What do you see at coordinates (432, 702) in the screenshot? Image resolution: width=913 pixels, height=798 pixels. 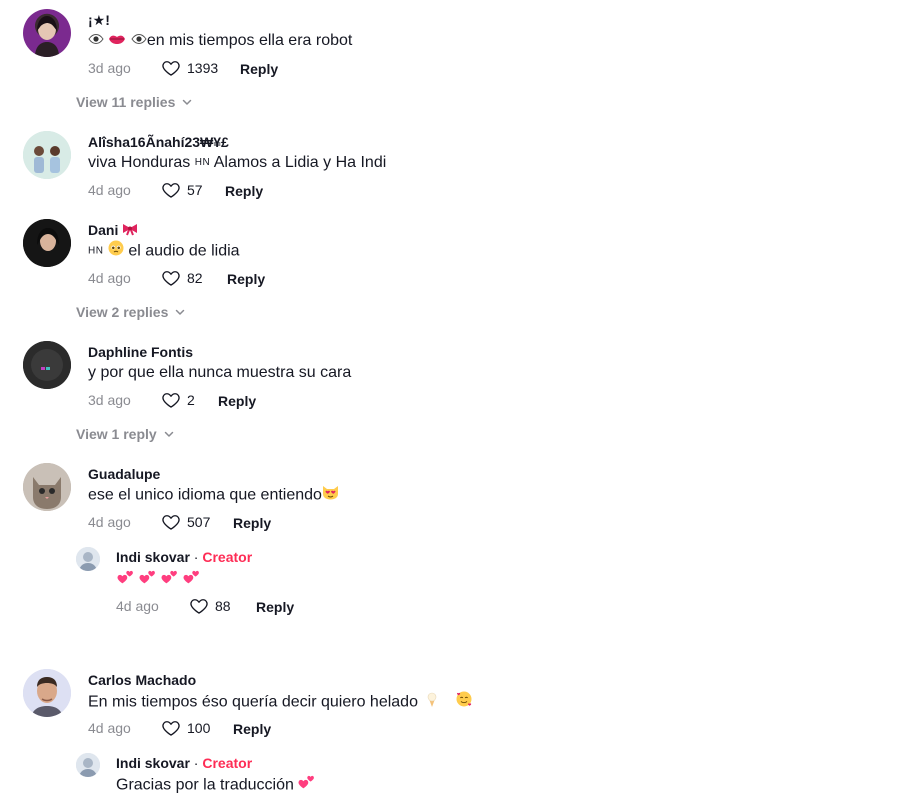 I see `ice-cream-emoji-icon` at bounding box center [432, 702].